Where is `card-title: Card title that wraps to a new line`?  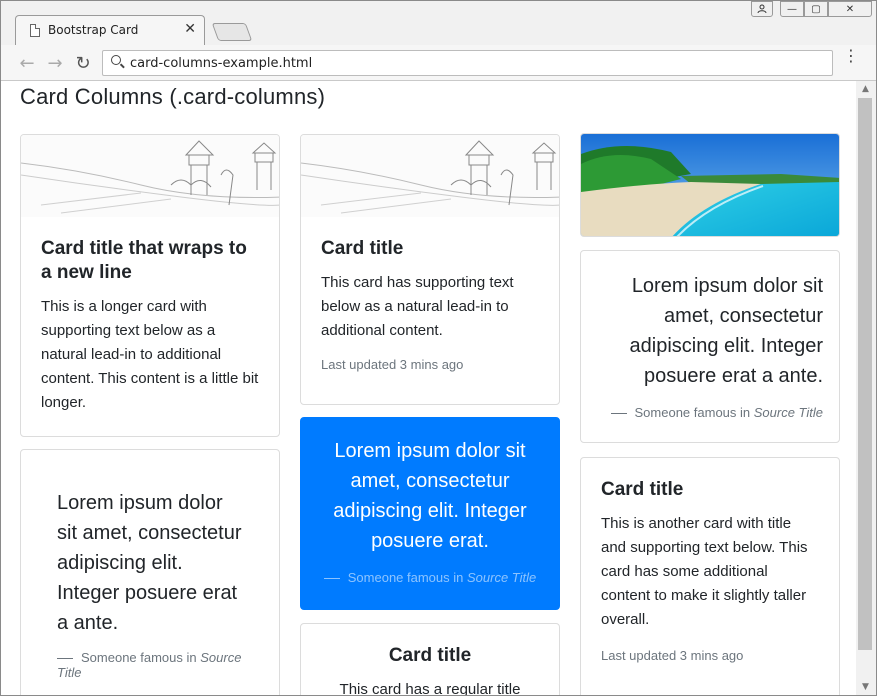
card-title: Card title that wraps to a new line is located at coordinates (144, 260).